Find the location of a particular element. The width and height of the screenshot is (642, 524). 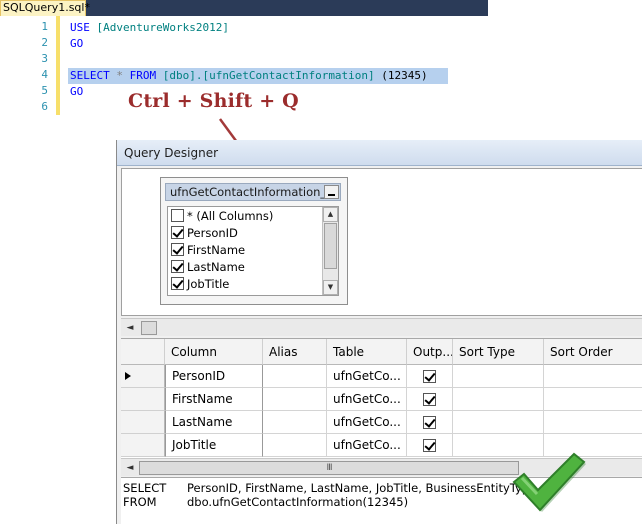

column-item-jobtitle: JobTitle is located at coordinates (200, 284).